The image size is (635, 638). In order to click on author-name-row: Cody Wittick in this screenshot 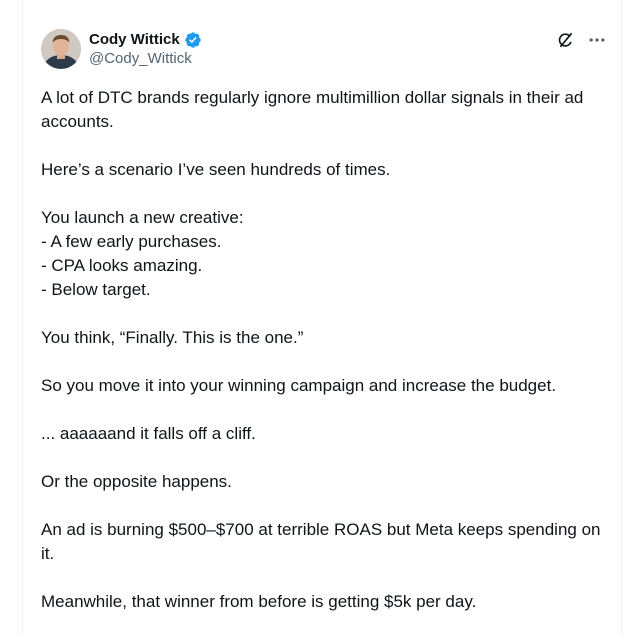, I will do `click(145, 39)`.